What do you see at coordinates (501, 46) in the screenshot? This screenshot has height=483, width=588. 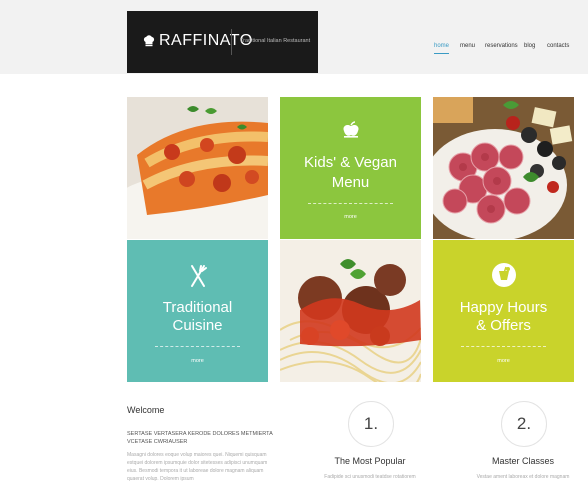 I see `nav-reservations: reservations` at bounding box center [501, 46].